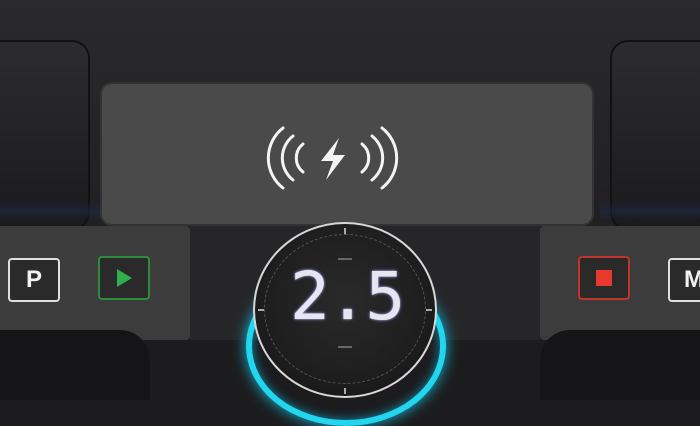 The height and width of the screenshot is (426, 700). What do you see at coordinates (347, 296) in the screenshot?
I see `speed-display: 2.5` at bounding box center [347, 296].